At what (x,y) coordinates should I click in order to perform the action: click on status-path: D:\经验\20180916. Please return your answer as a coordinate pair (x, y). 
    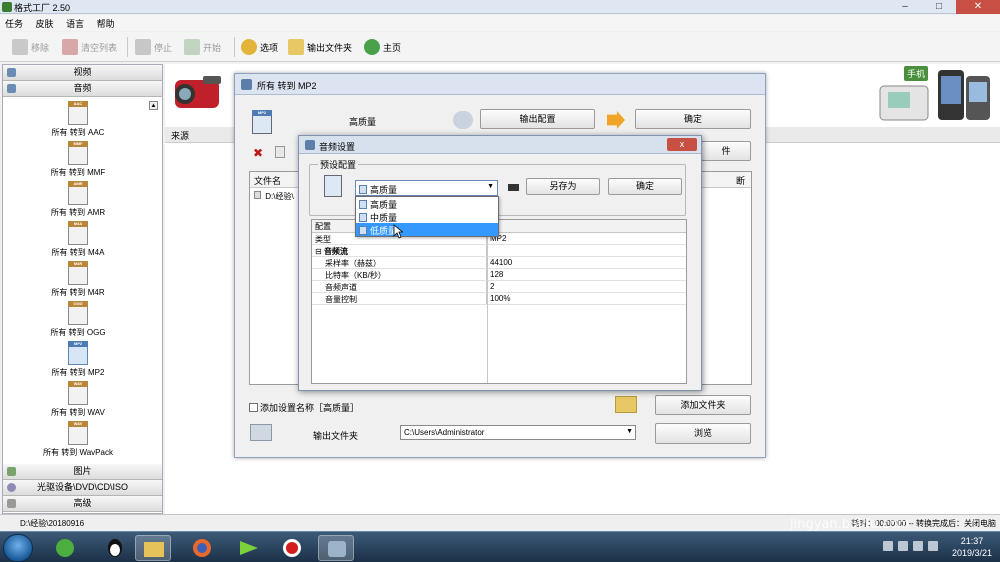
    Looking at the image, I should click on (52, 523).